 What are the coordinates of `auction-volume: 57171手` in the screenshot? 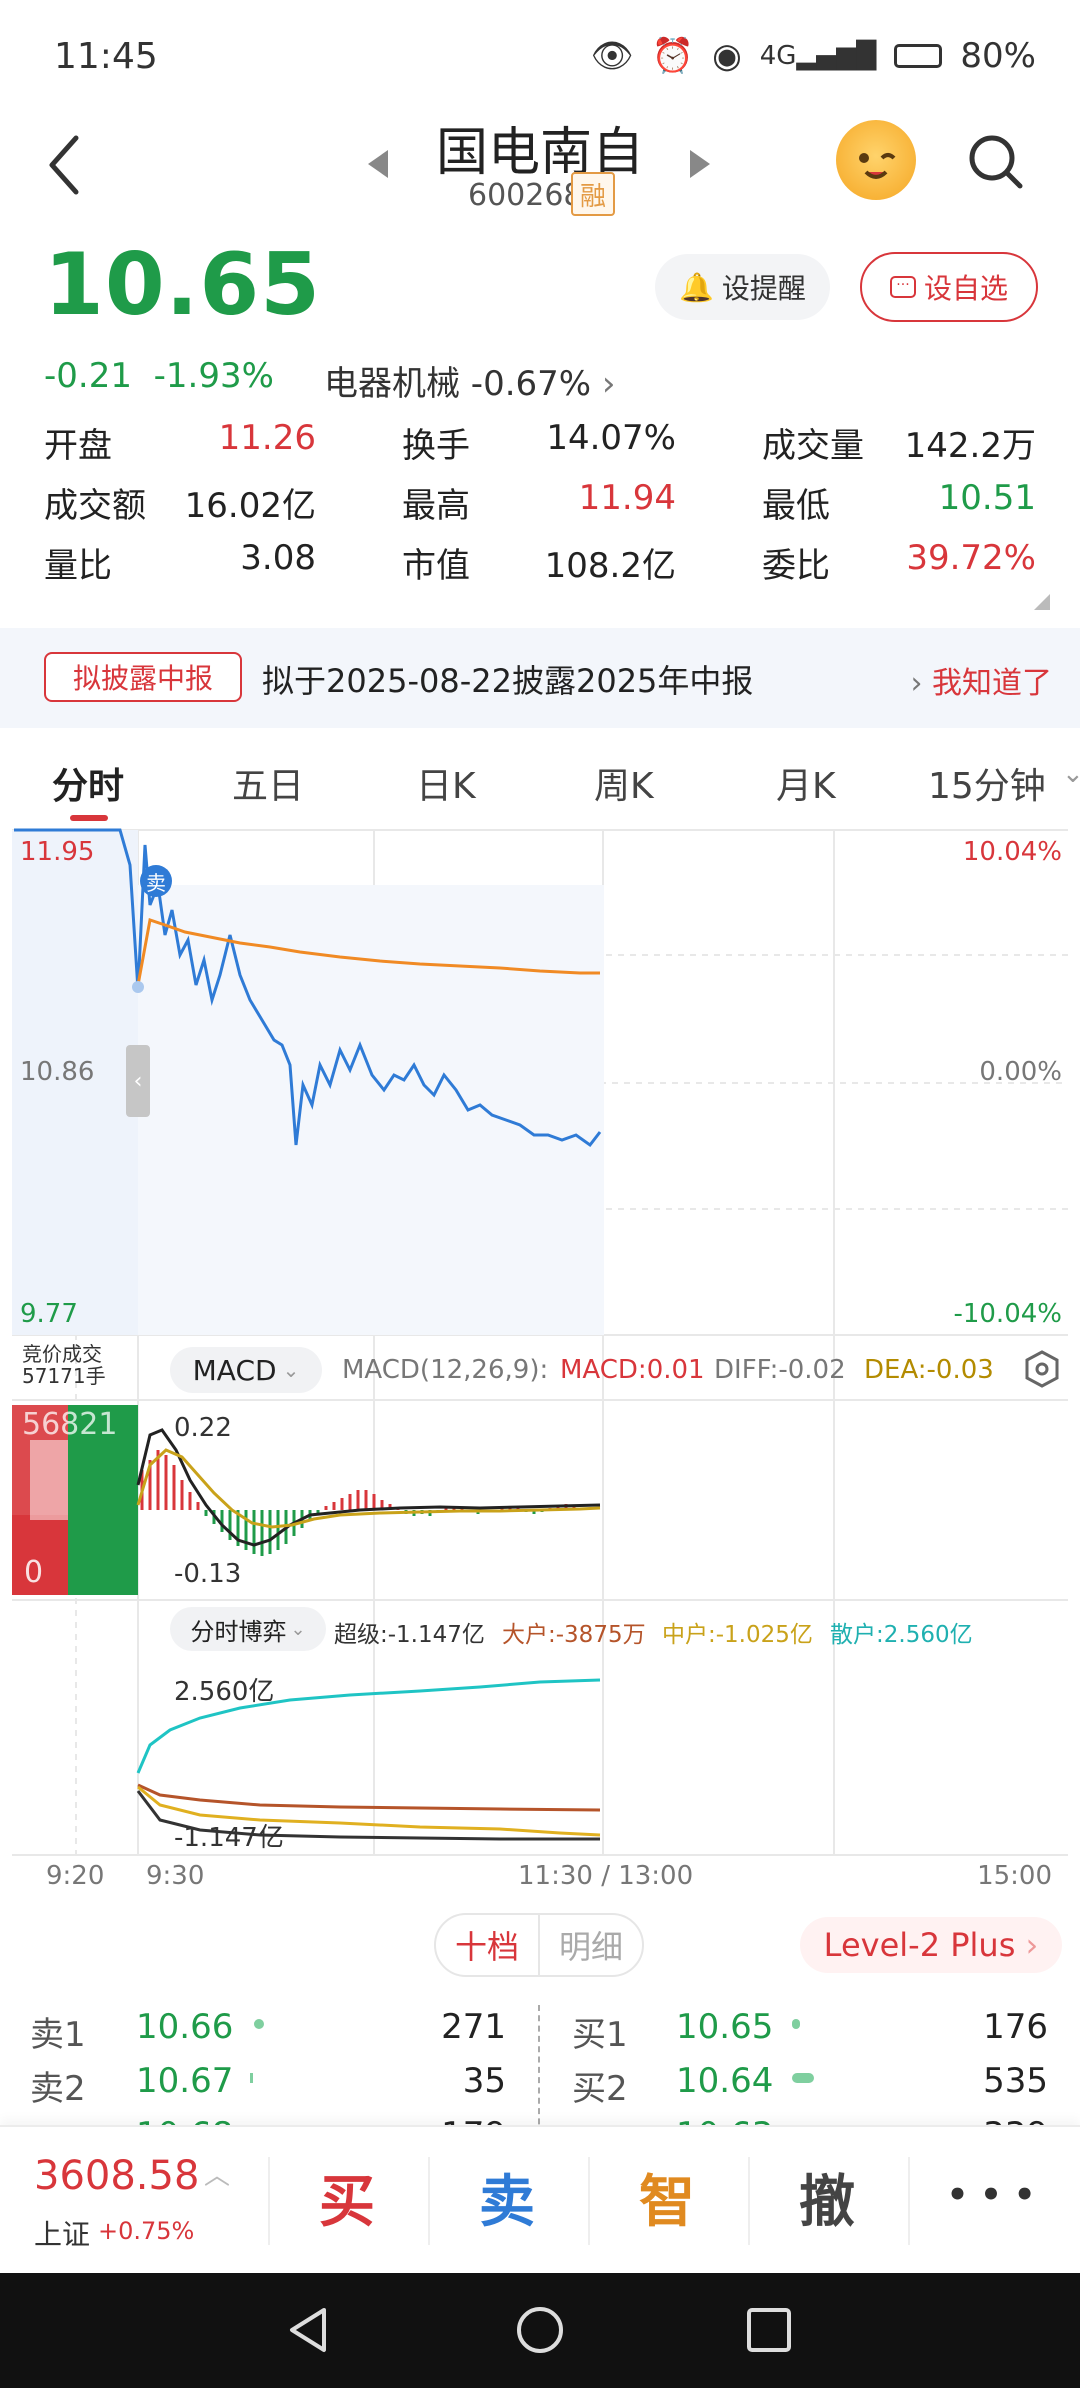 It's located at (64, 1376).